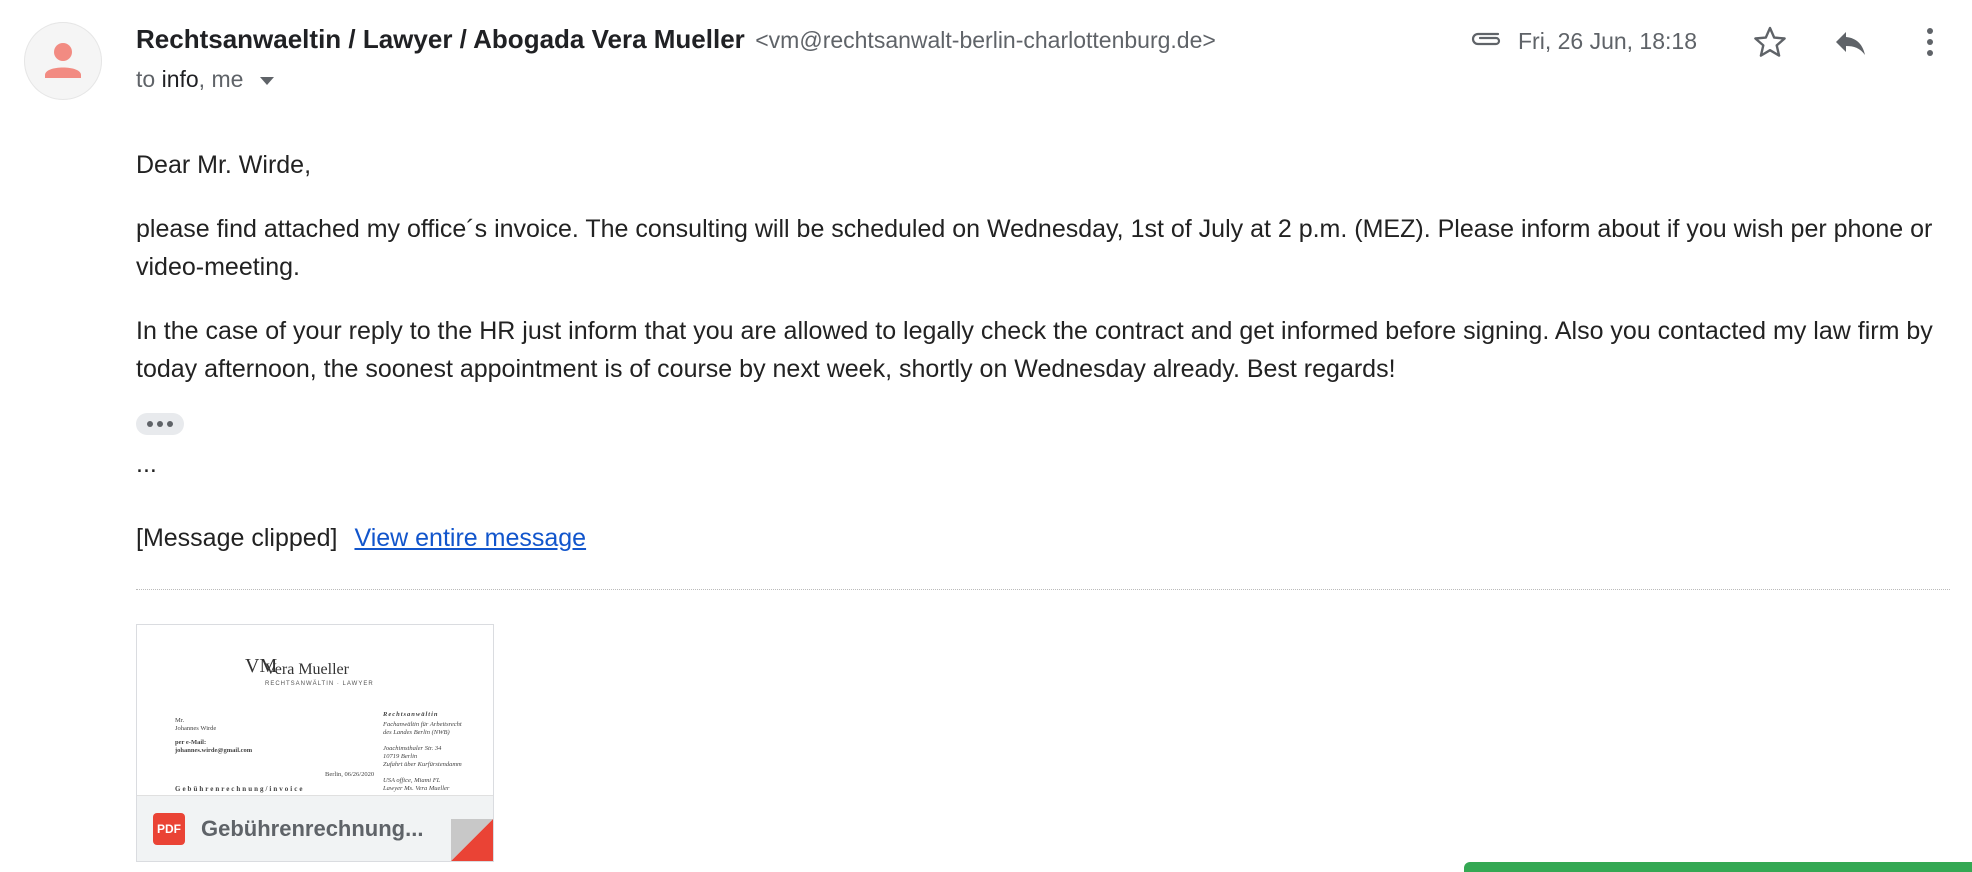  I want to click on preview-right-line: Lawyer Ms. Vera Mueller, so click(416, 788).